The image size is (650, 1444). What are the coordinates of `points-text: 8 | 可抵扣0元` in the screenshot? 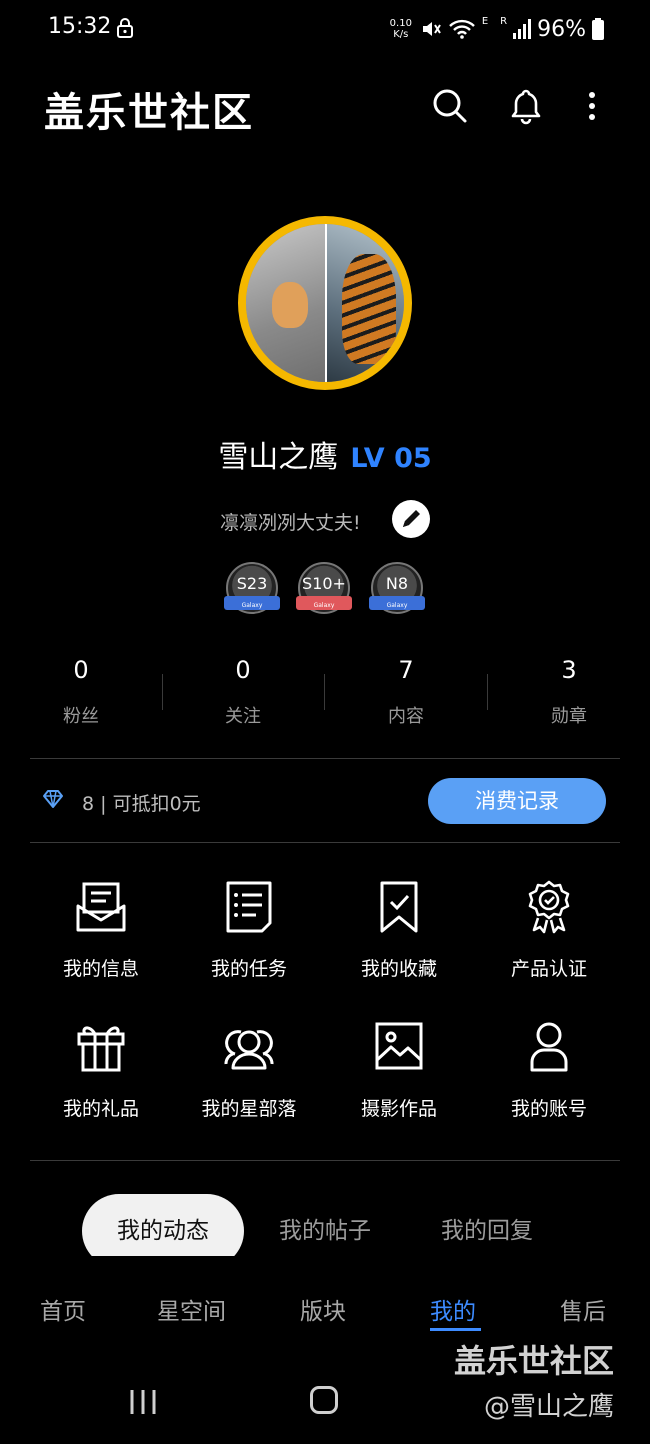 It's located at (141, 804).